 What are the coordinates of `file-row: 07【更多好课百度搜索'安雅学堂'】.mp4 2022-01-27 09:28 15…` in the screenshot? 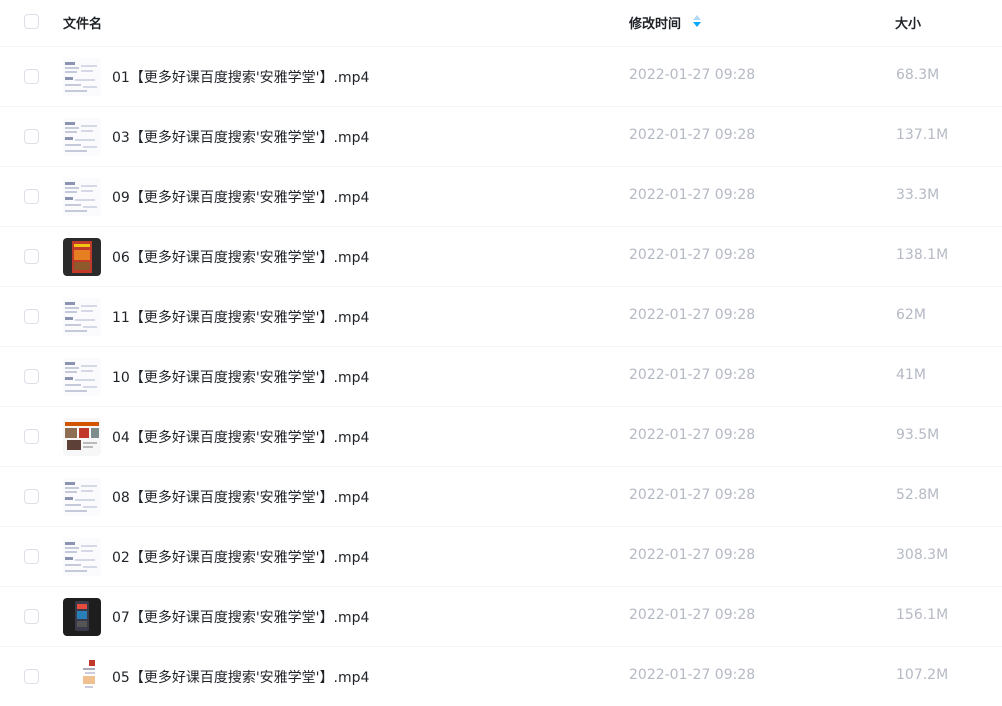 It's located at (501, 617).